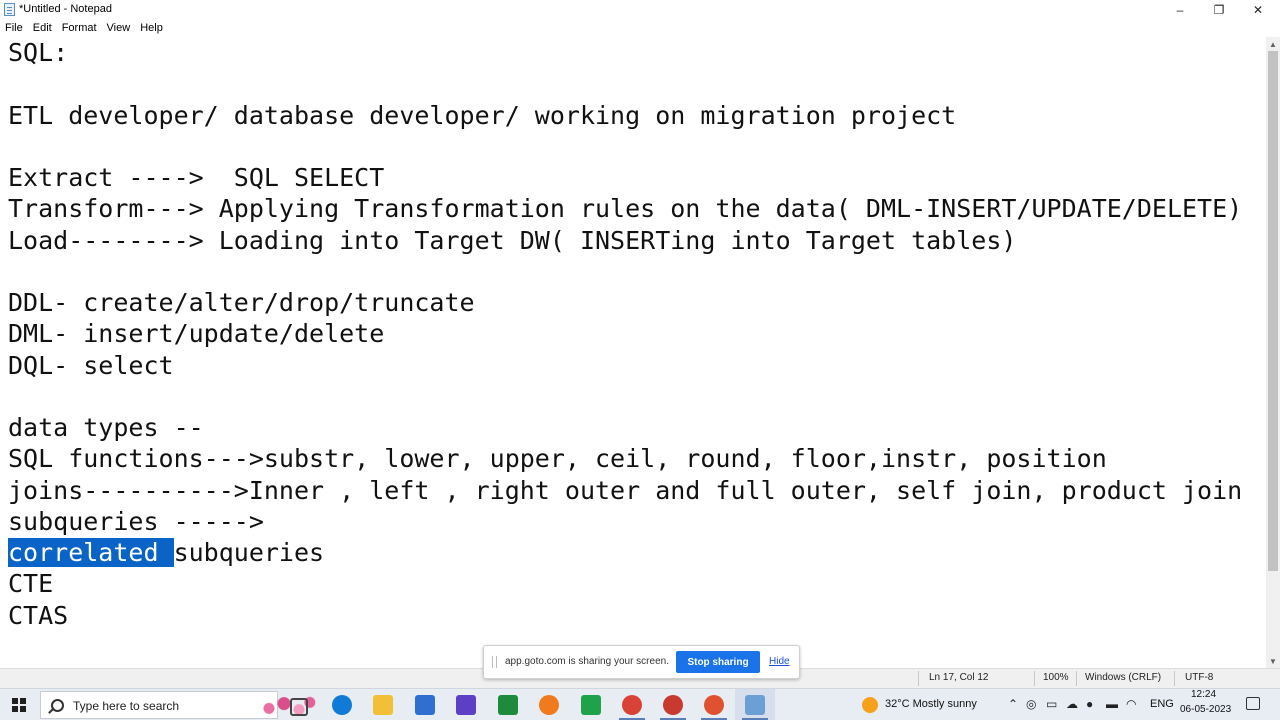 The height and width of the screenshot is (720, 1280). Describe the element at coordinates (718, 662) in the screenshot. I see `stop-sharing-button: Stop sharing` at that location.